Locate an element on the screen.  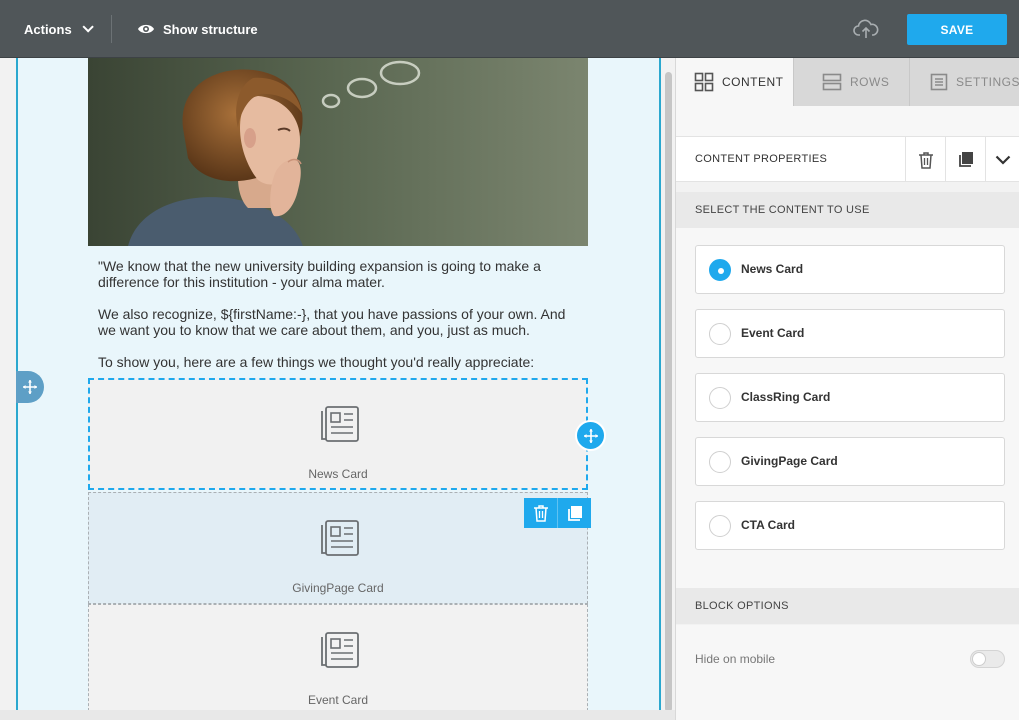
hero-photo-drawing is located at coordinates (338, 152).